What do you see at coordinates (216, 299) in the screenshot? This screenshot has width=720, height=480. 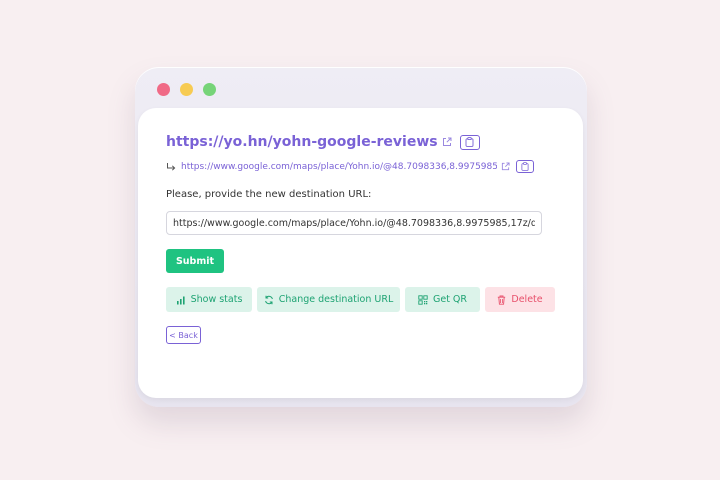 I see `show-stats-label: Show stats` at bounding box center [216, 299].